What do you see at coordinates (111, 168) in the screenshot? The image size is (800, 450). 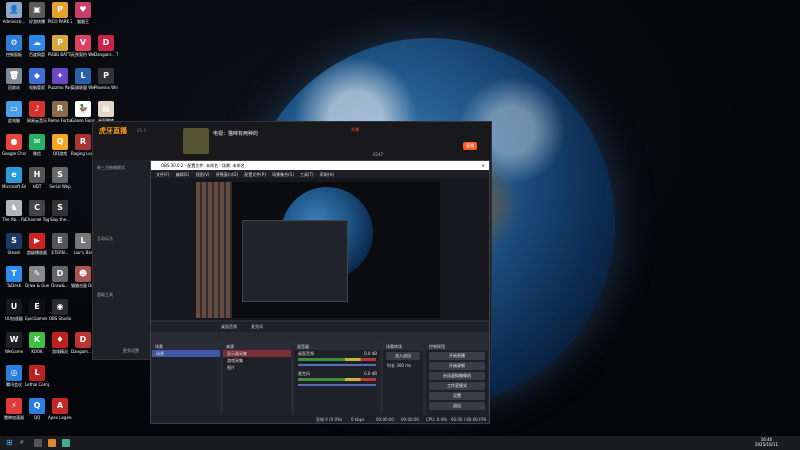 I see `huya-side-item-0: 新三方抽唱模式` at bounding box center [111, 168].